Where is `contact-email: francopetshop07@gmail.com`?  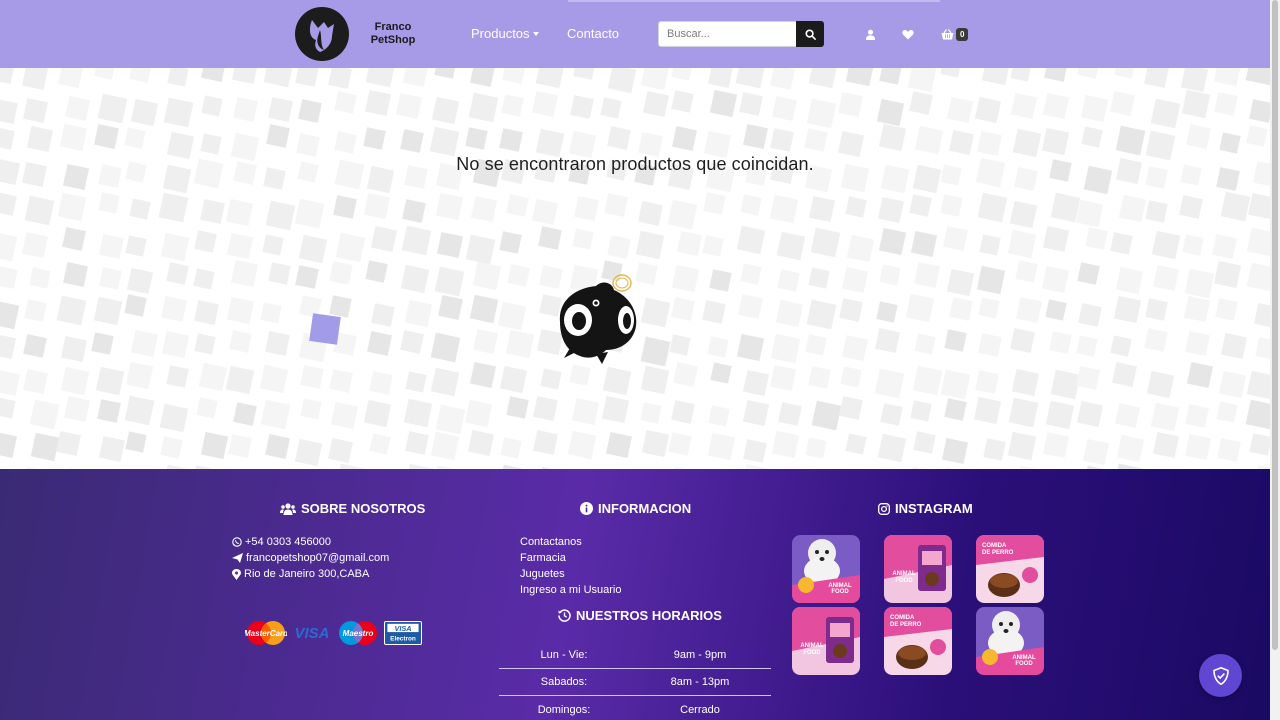 contact-email: francopetshop07@gmail.com is located at coordinates (310, 558).